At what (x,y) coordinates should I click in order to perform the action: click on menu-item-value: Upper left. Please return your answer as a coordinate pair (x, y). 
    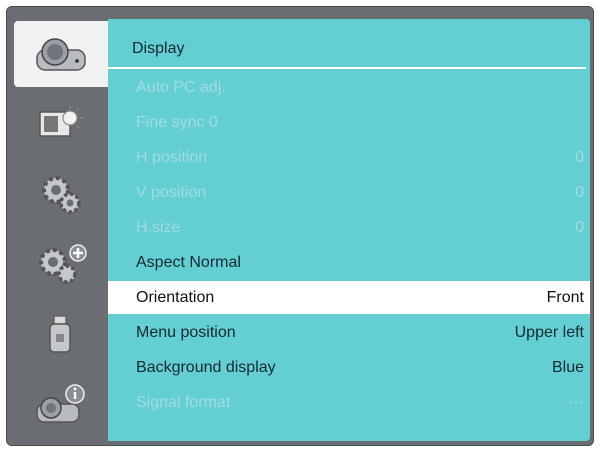
    Looking at the image, I should click on (549, 332).